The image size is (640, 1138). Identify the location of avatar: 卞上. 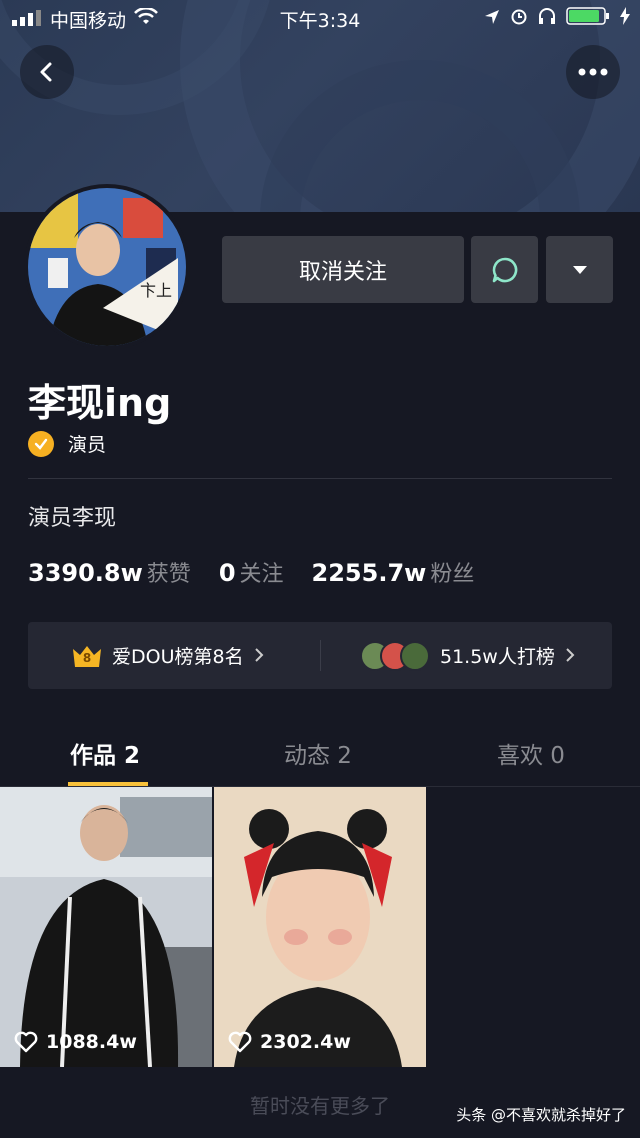
(107, 267).